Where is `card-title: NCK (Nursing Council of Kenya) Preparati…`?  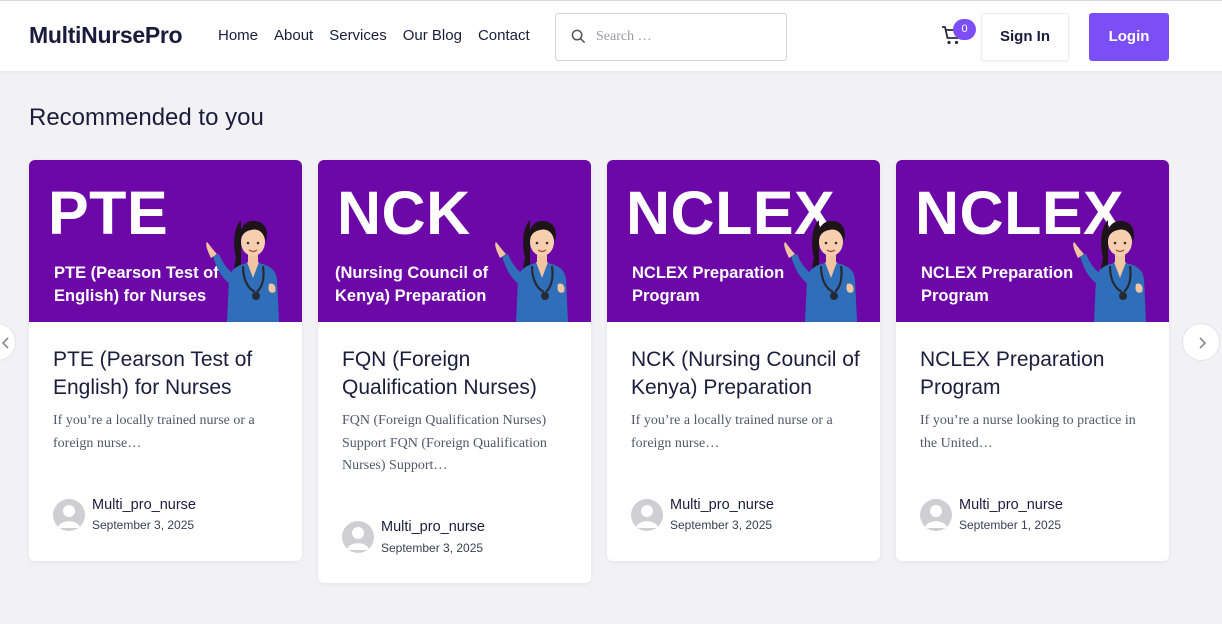
card-title: NCK (Nursing Council of Kenya) Preparati… is located at coordinates (746, 374).